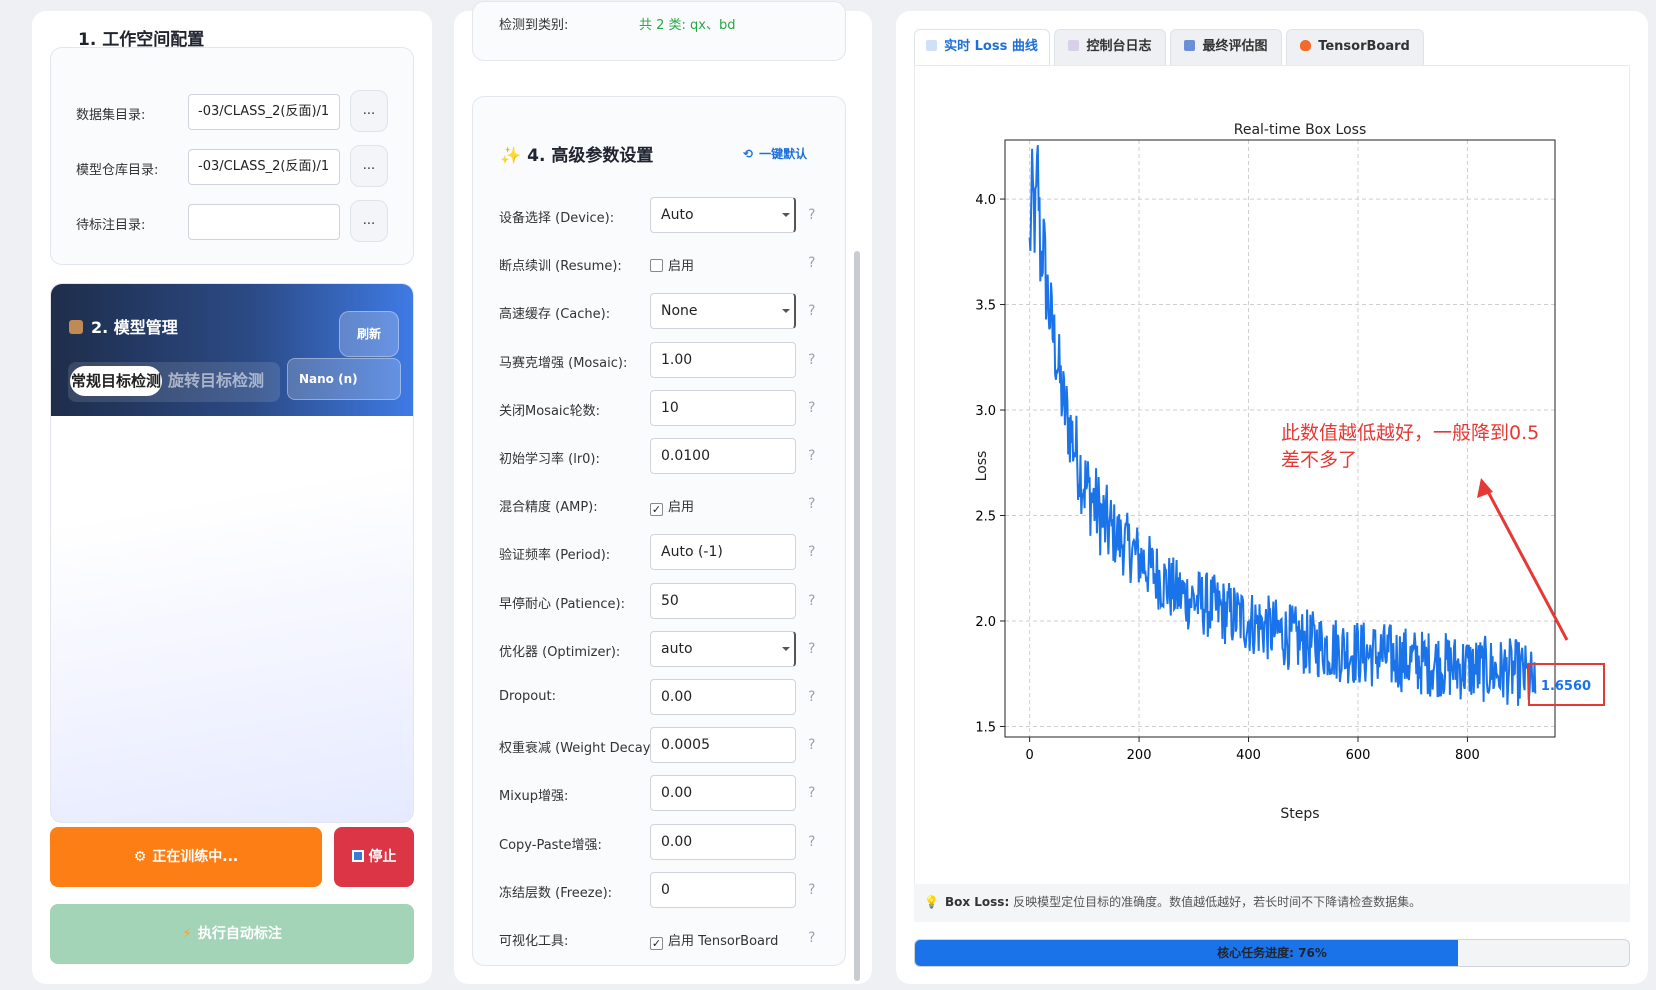  Describe the element at coordinates (681, 266) in the screenshot. I see `checkbox-label: 启用` at that location.